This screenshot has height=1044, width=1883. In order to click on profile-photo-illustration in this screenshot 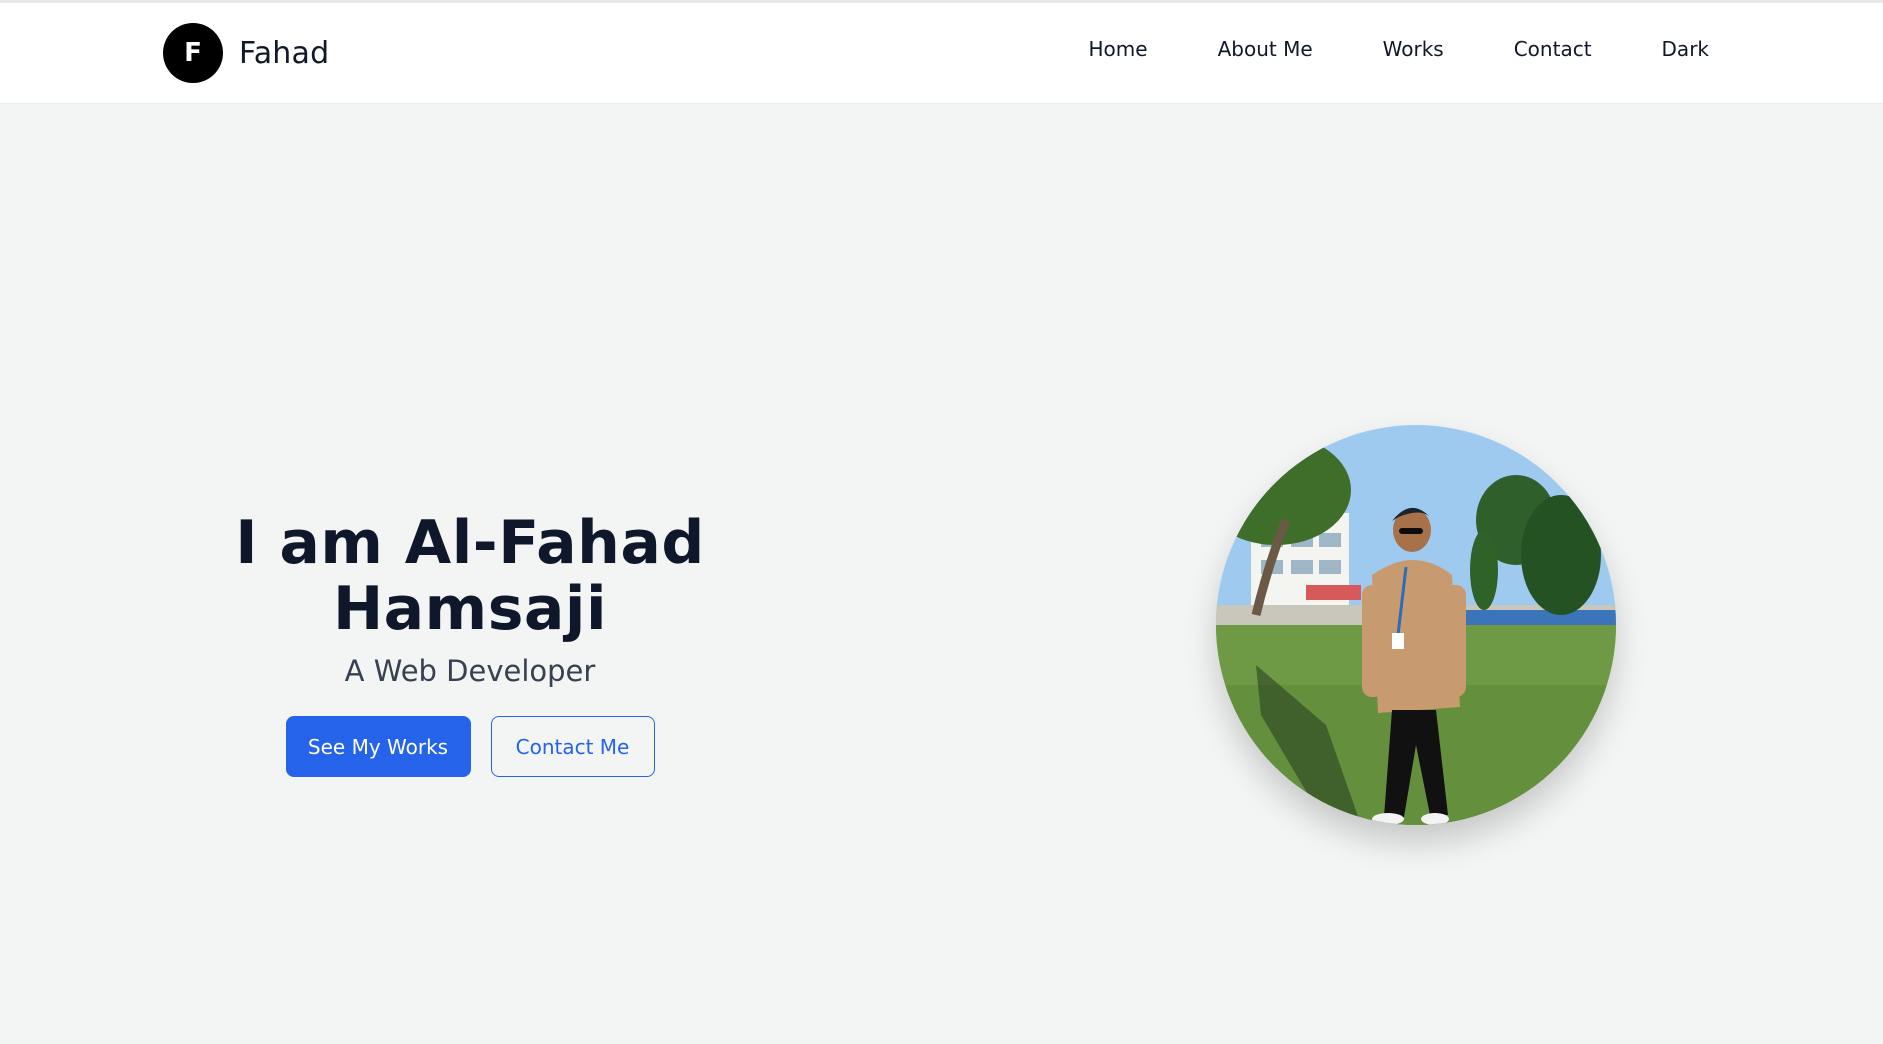, I will do `click(1416, 625)`.